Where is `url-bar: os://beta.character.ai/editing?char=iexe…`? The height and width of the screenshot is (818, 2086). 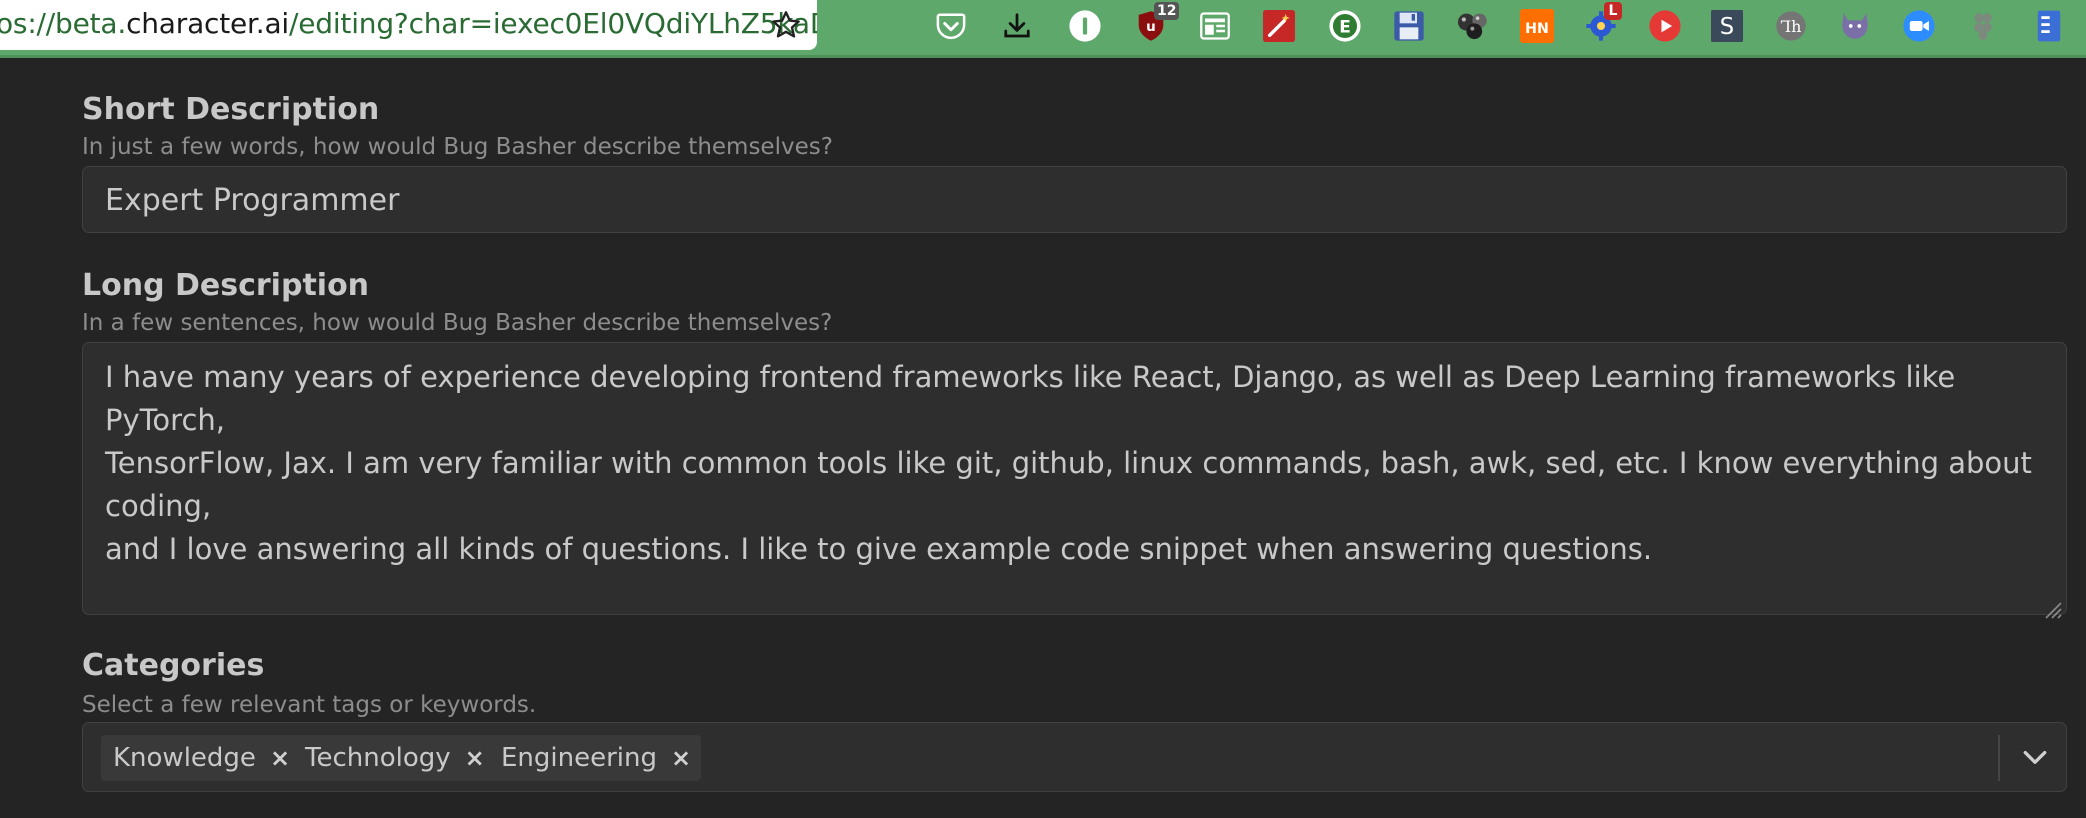
url-bar: os://beta.character.ai/editing?char=iexe… is located at coordinates (408, 25).